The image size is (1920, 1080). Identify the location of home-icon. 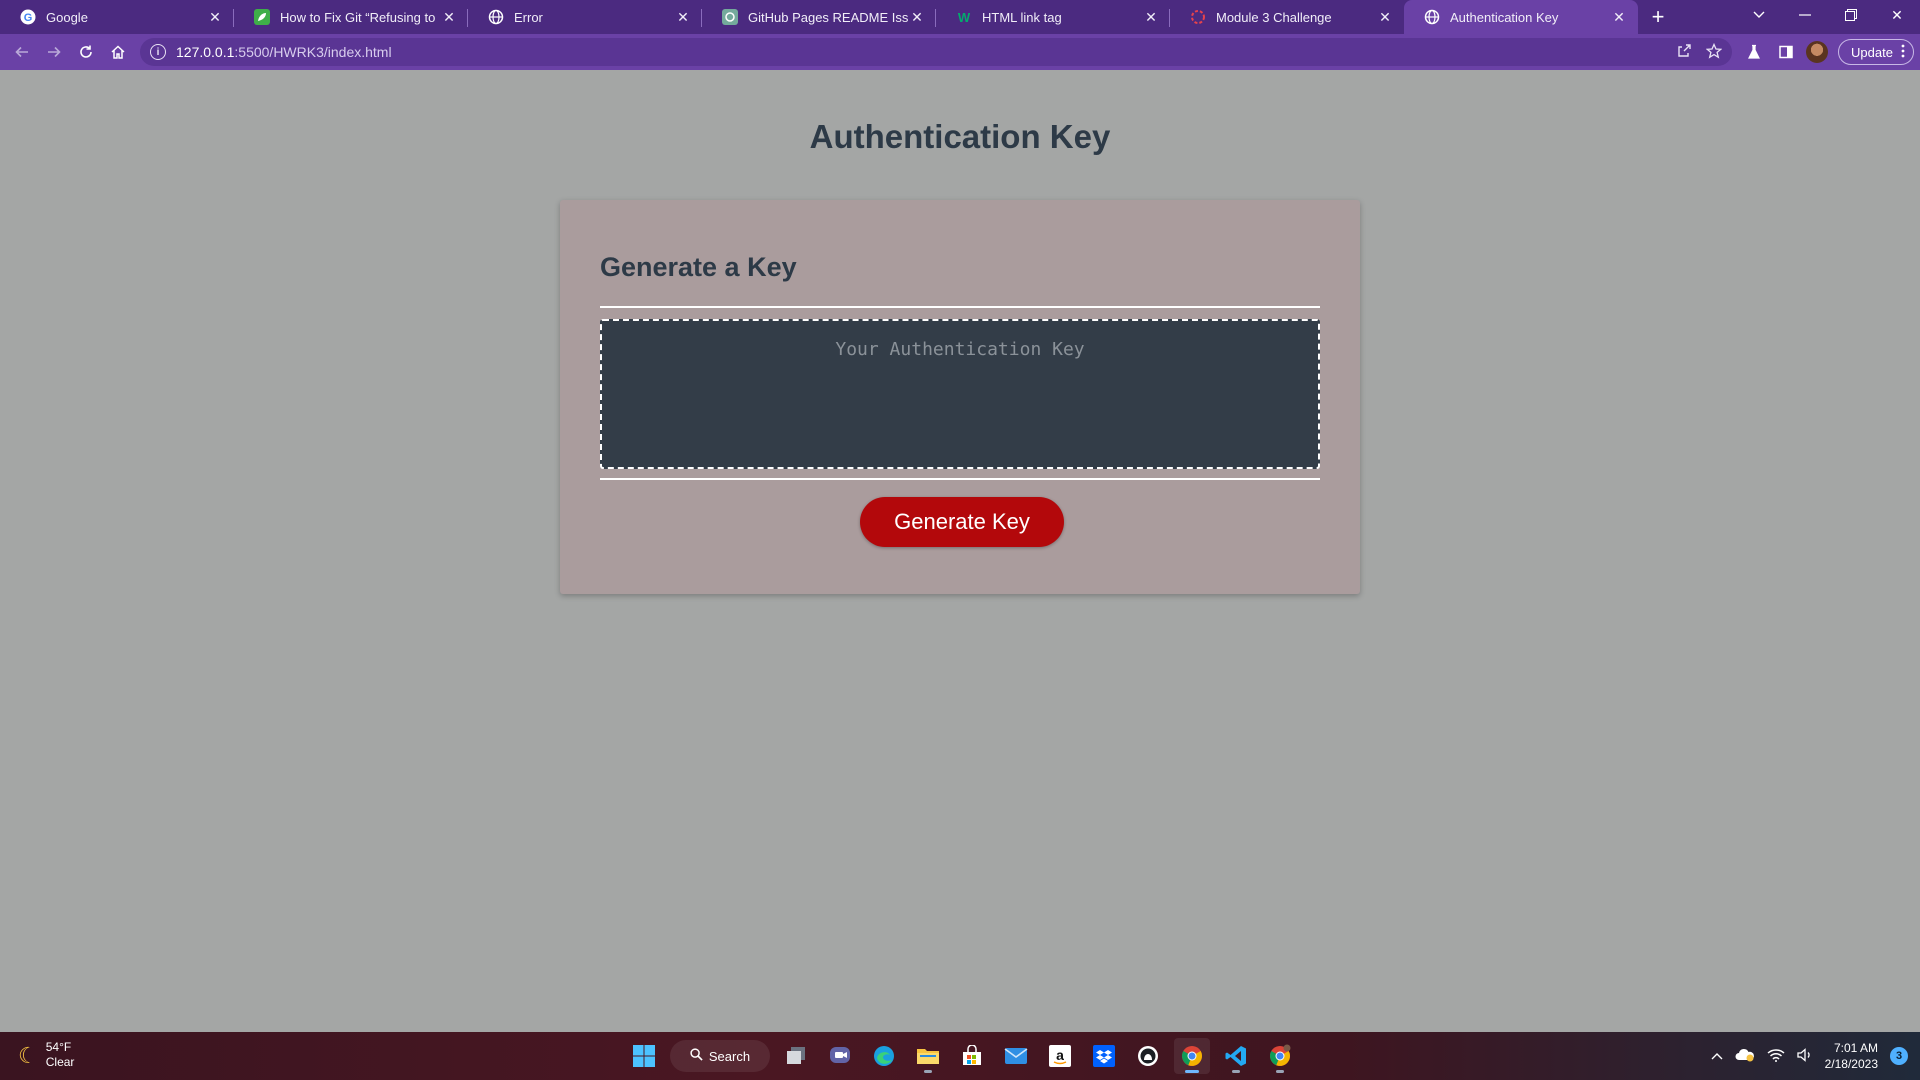
(118, 52).